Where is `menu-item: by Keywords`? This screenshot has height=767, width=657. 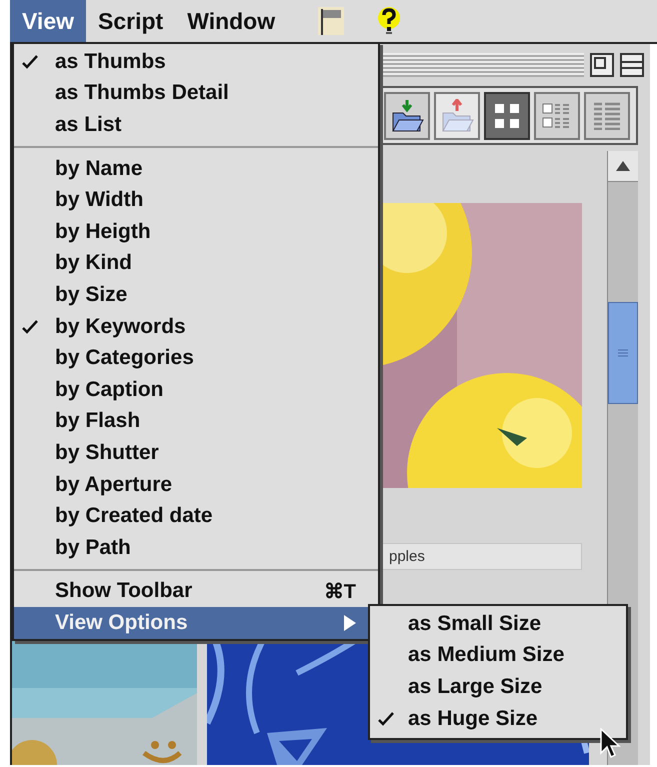
menu-item: by Keywords is located at coordinates (196, 326).